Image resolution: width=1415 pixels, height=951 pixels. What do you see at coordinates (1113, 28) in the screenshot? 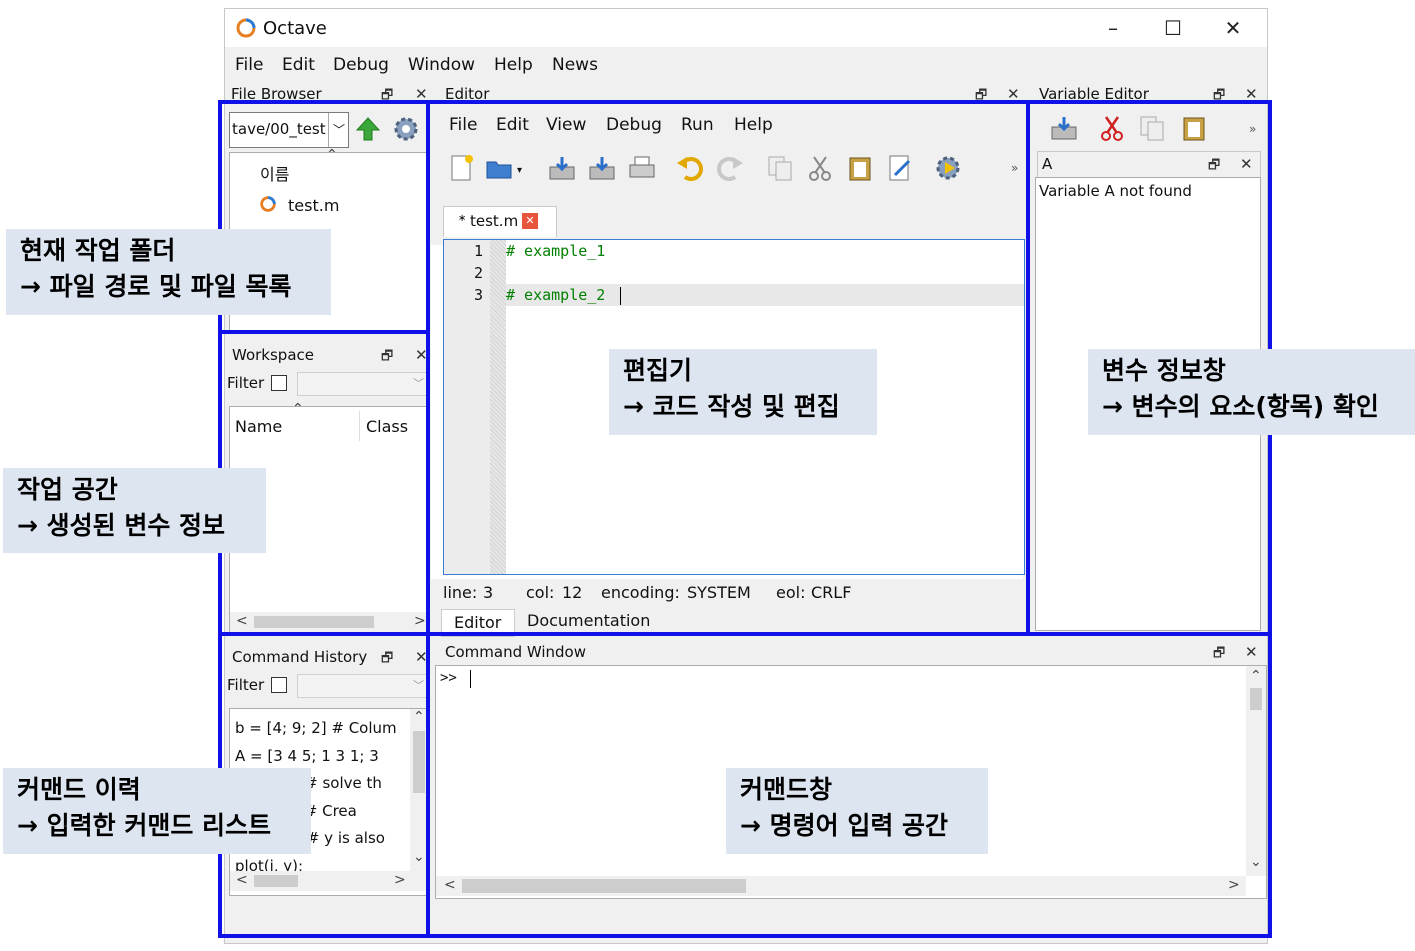
I see `minimize-button: –` at bounding box center [1113, 28].